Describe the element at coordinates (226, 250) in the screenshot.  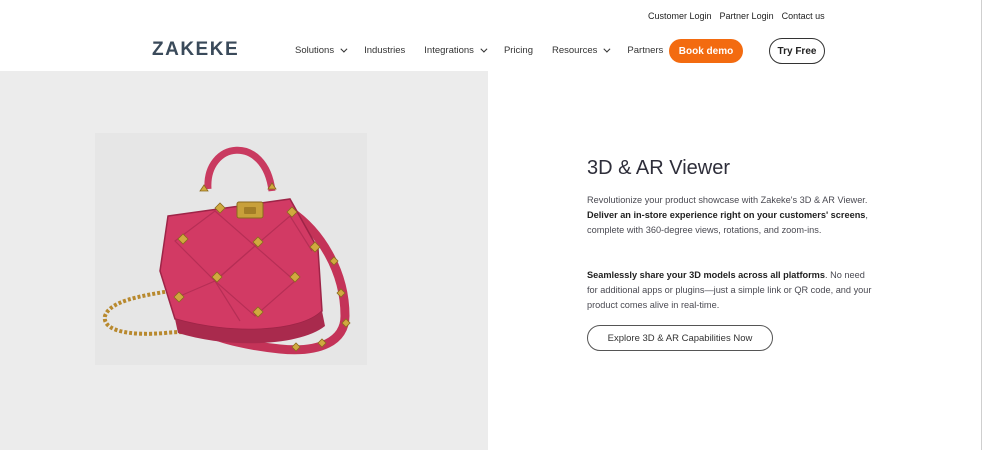
I see `handbag-3d-model-image` at that location.